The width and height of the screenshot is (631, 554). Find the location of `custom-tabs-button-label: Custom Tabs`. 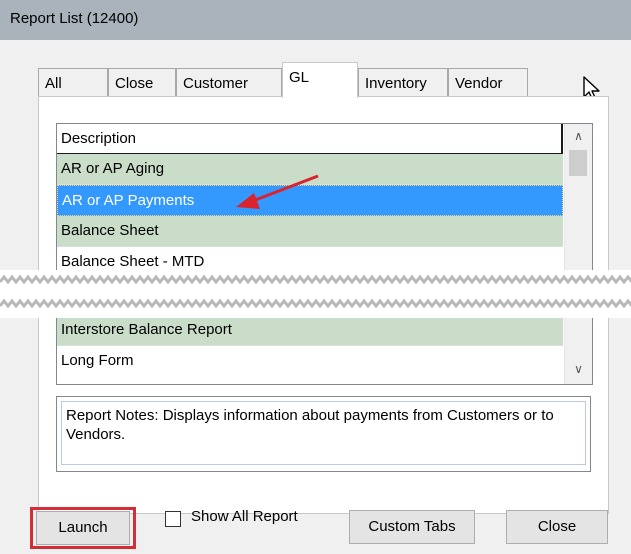

custom-tabs-button-label: Custom Tabs is located at coordinates (412, 526).